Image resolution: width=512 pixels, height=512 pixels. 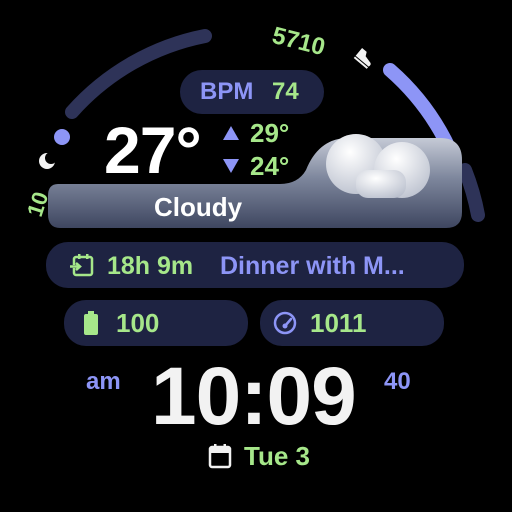 I want to click on calendar-icon, so click(x=220, y=456).